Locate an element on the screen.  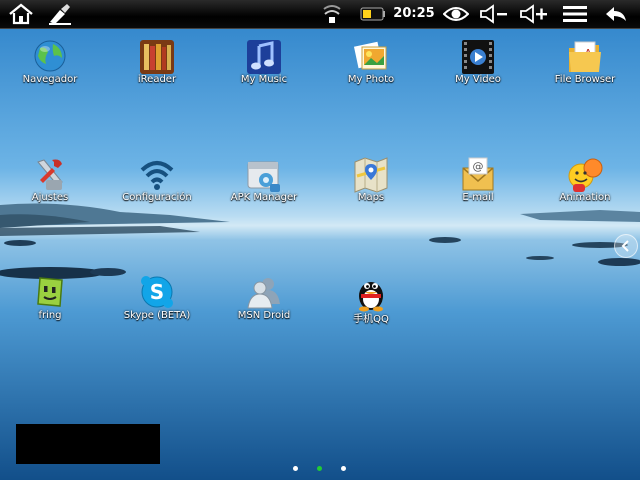
app-label: Configuración is located at coordinates (157, 197).